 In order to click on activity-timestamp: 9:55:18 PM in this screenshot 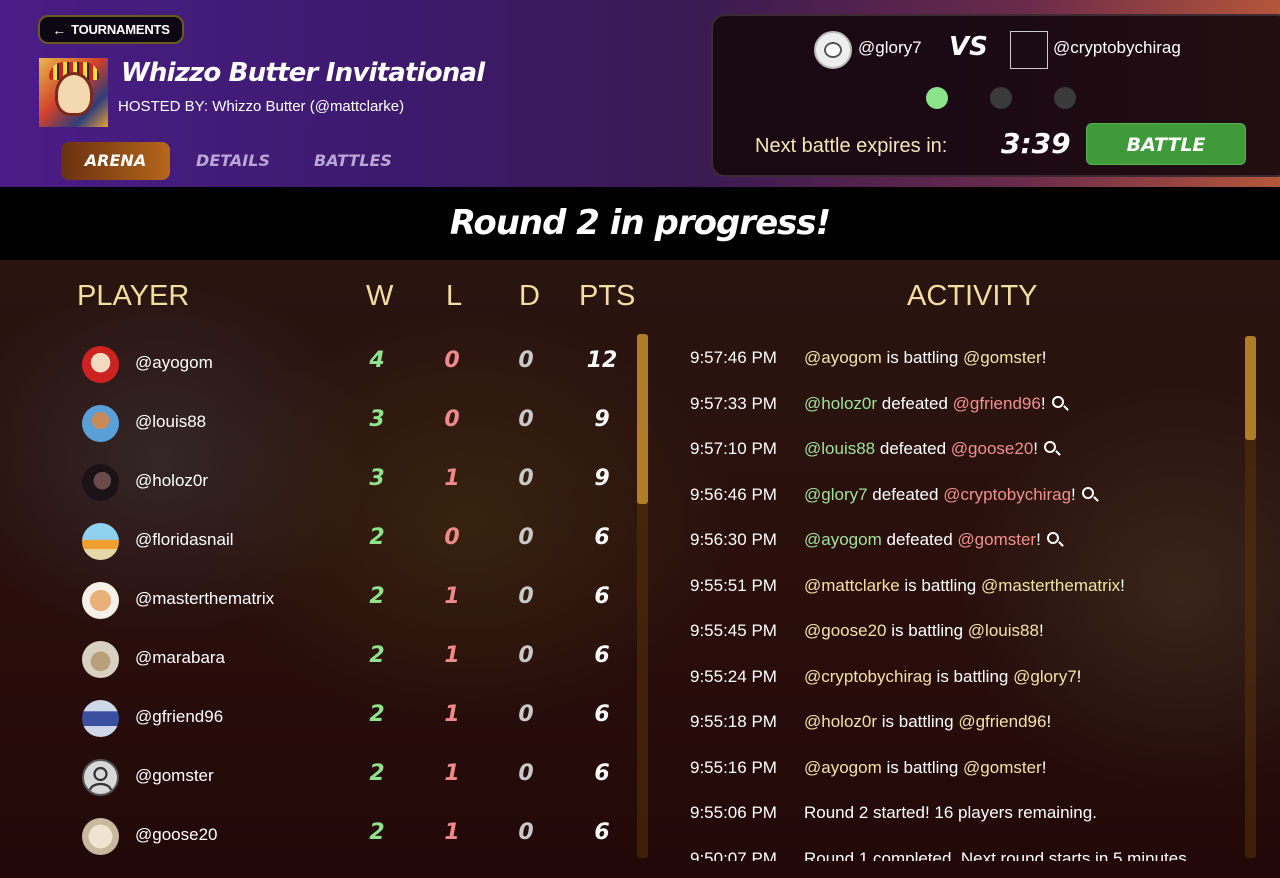, I will do `click(733, 721)`.